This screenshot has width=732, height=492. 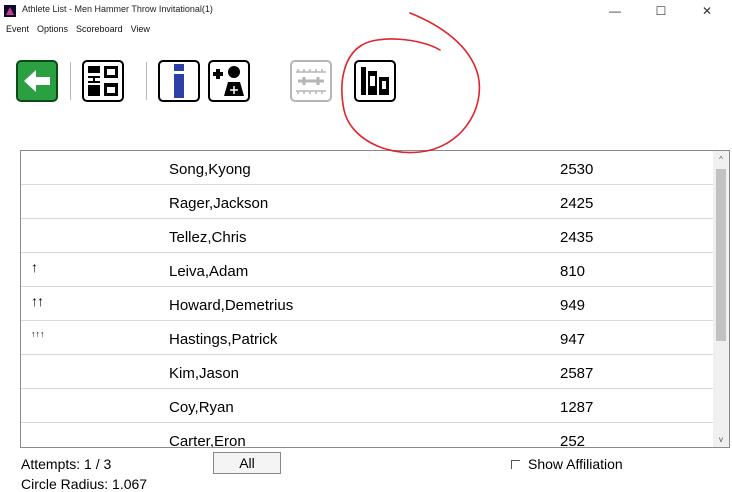 I want to click on close-button: ✕, so click(x=707, y=11).